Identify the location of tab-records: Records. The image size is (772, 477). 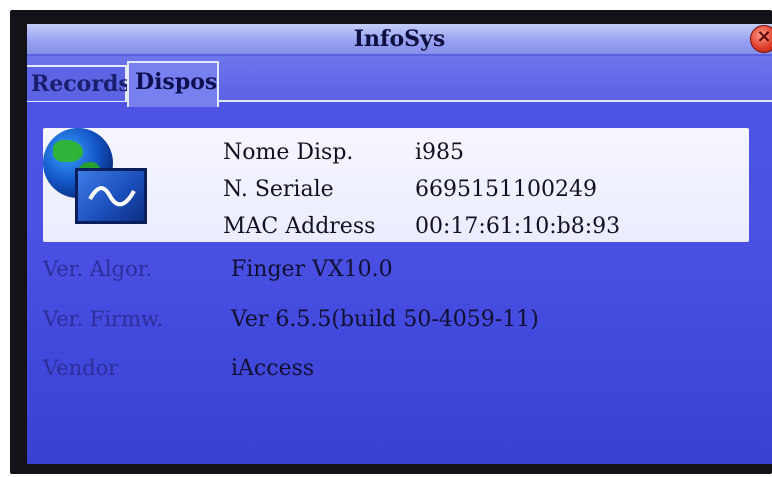
(79, 83).